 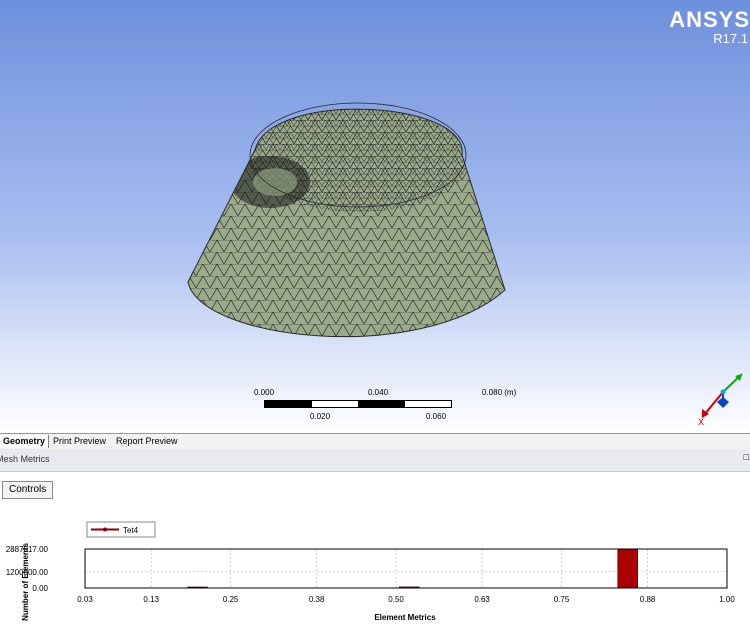 I want to click on y-axis-title: Number of Elements, so click(x=25, y=582).